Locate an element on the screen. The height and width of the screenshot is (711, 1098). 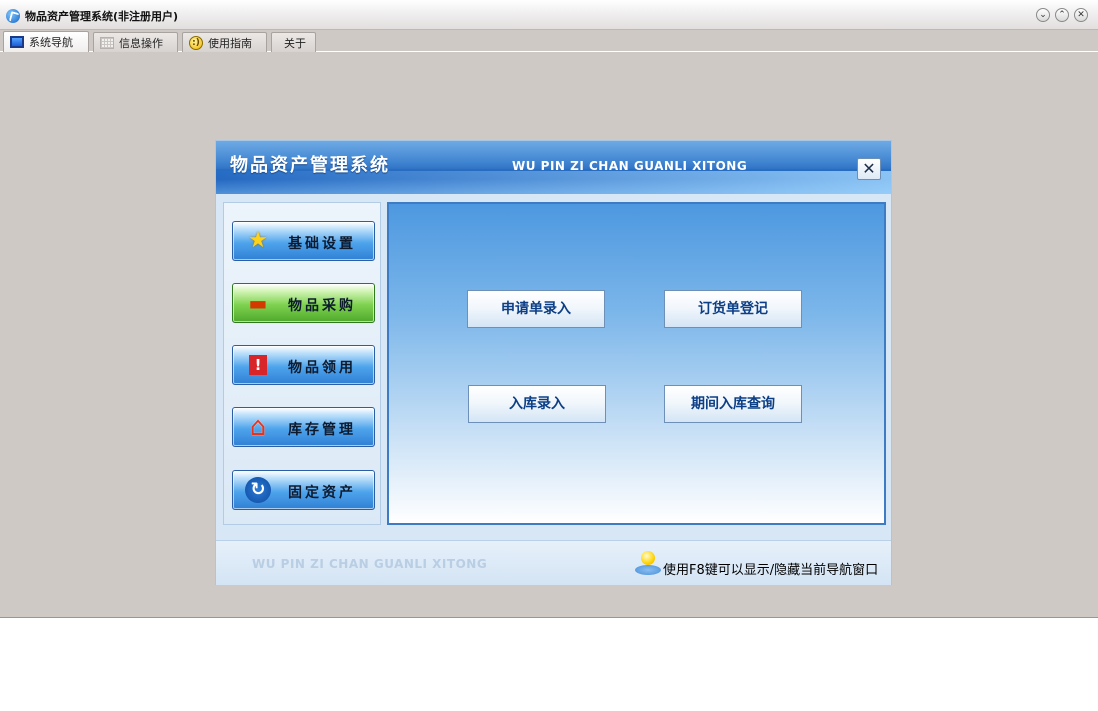
application-entry-button: 申请单录入 is located at coordinates (536, 309).